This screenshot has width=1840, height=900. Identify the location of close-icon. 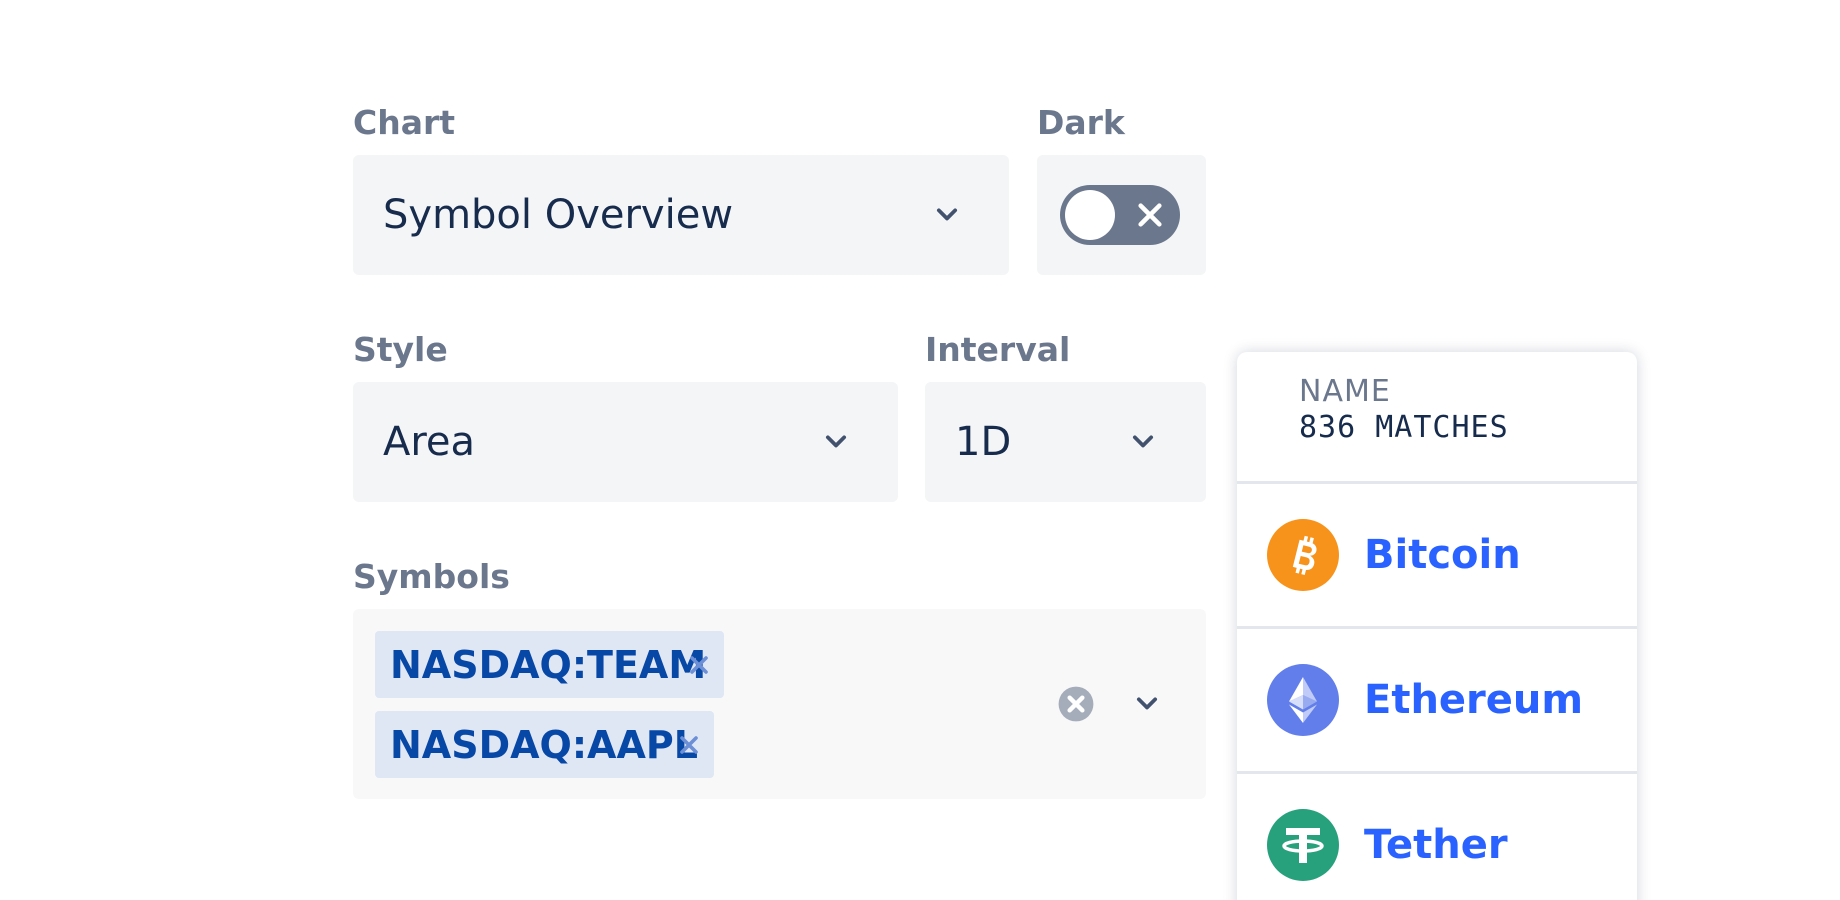
(1150, 215).